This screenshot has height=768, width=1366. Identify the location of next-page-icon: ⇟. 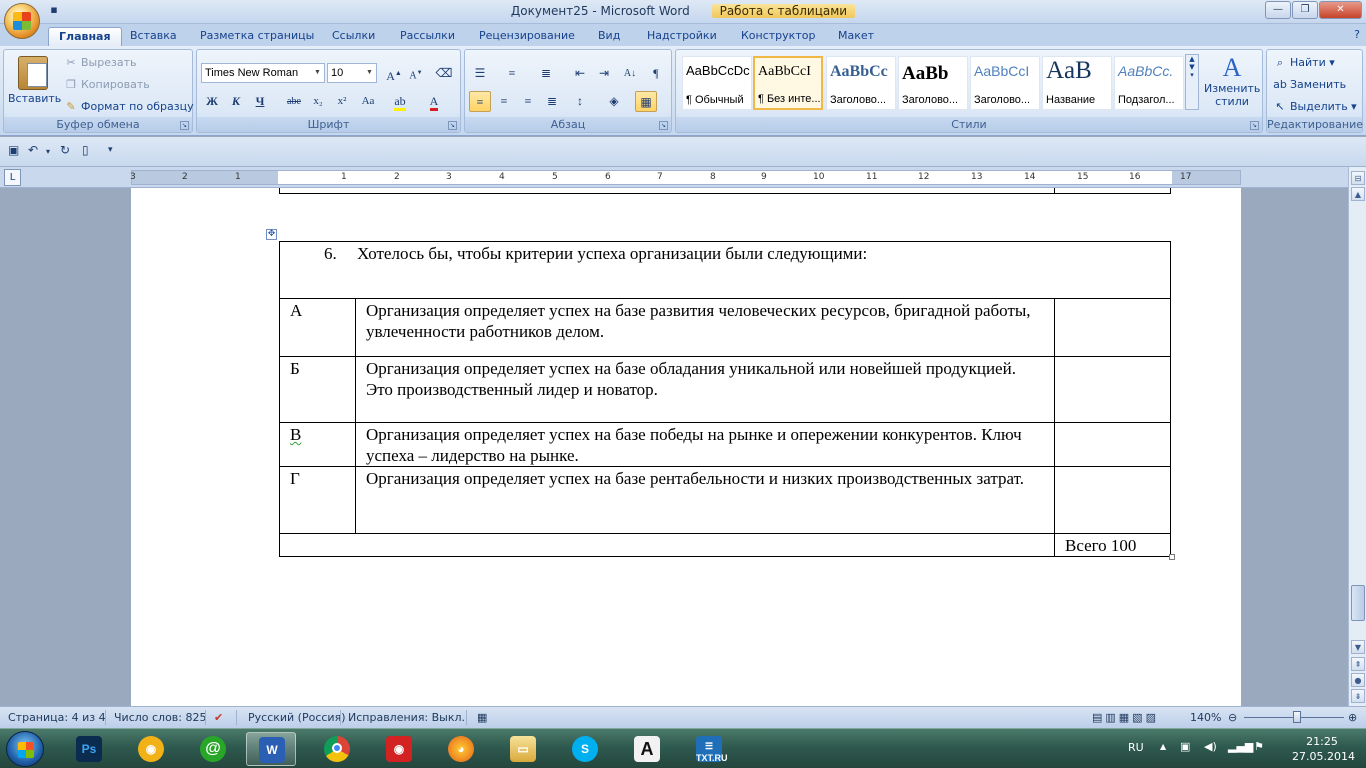
(1358, 696).